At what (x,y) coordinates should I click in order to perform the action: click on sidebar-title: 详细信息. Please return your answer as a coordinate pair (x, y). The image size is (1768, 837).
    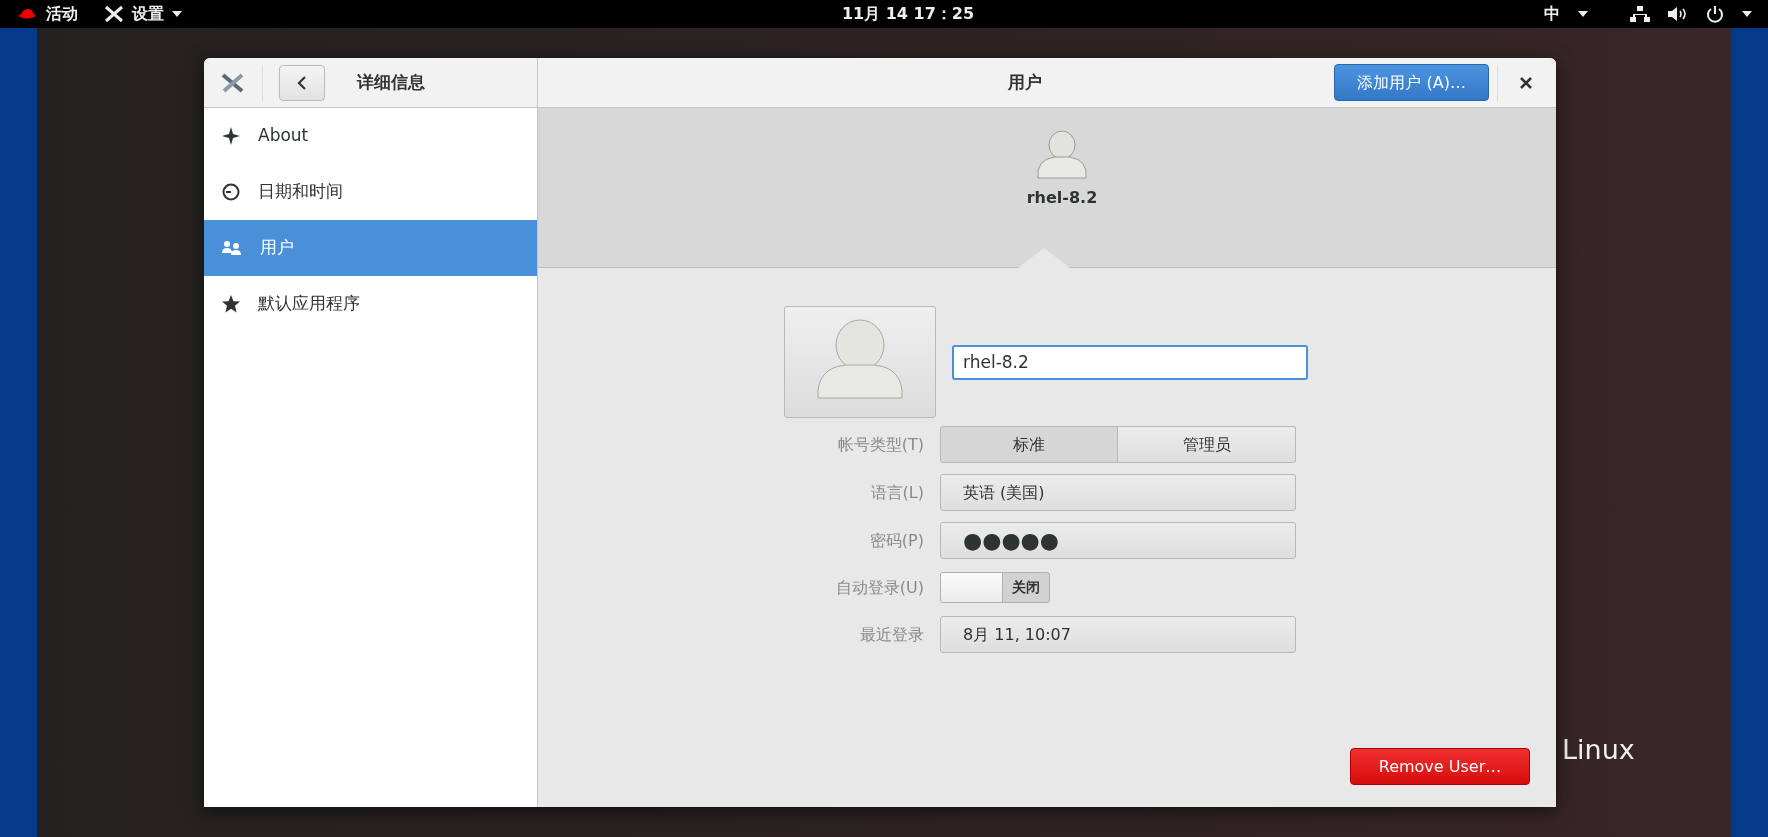
    Looking at the image, I should click on (391, 82).